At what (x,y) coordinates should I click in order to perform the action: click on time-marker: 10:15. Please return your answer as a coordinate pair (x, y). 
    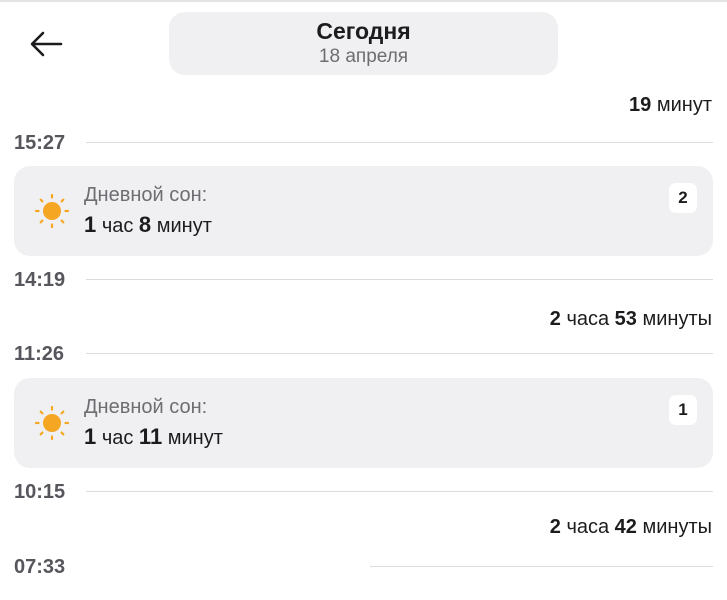
    Looking at the image, I should click on (363, 492).